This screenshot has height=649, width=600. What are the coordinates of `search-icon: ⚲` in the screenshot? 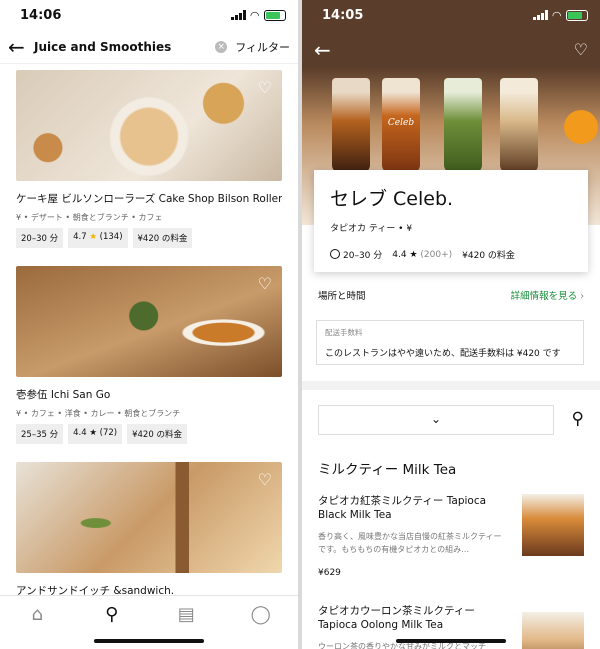 It's located at (578, 419).